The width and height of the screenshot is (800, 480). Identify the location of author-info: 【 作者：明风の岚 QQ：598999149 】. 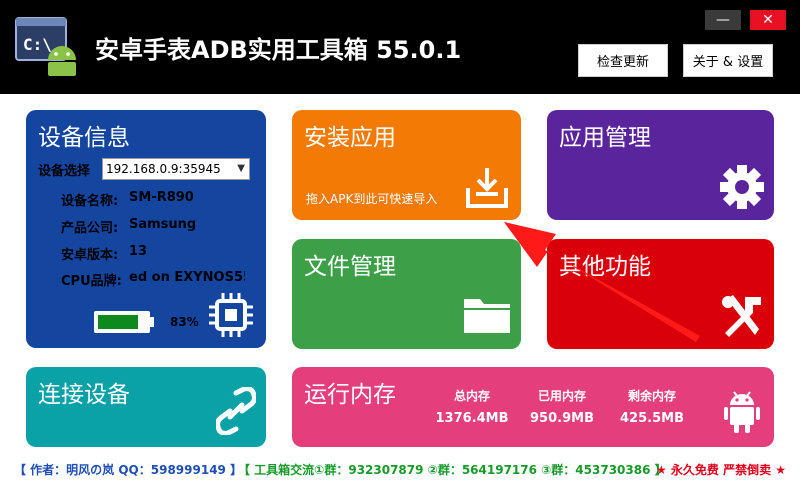
(128, 470).